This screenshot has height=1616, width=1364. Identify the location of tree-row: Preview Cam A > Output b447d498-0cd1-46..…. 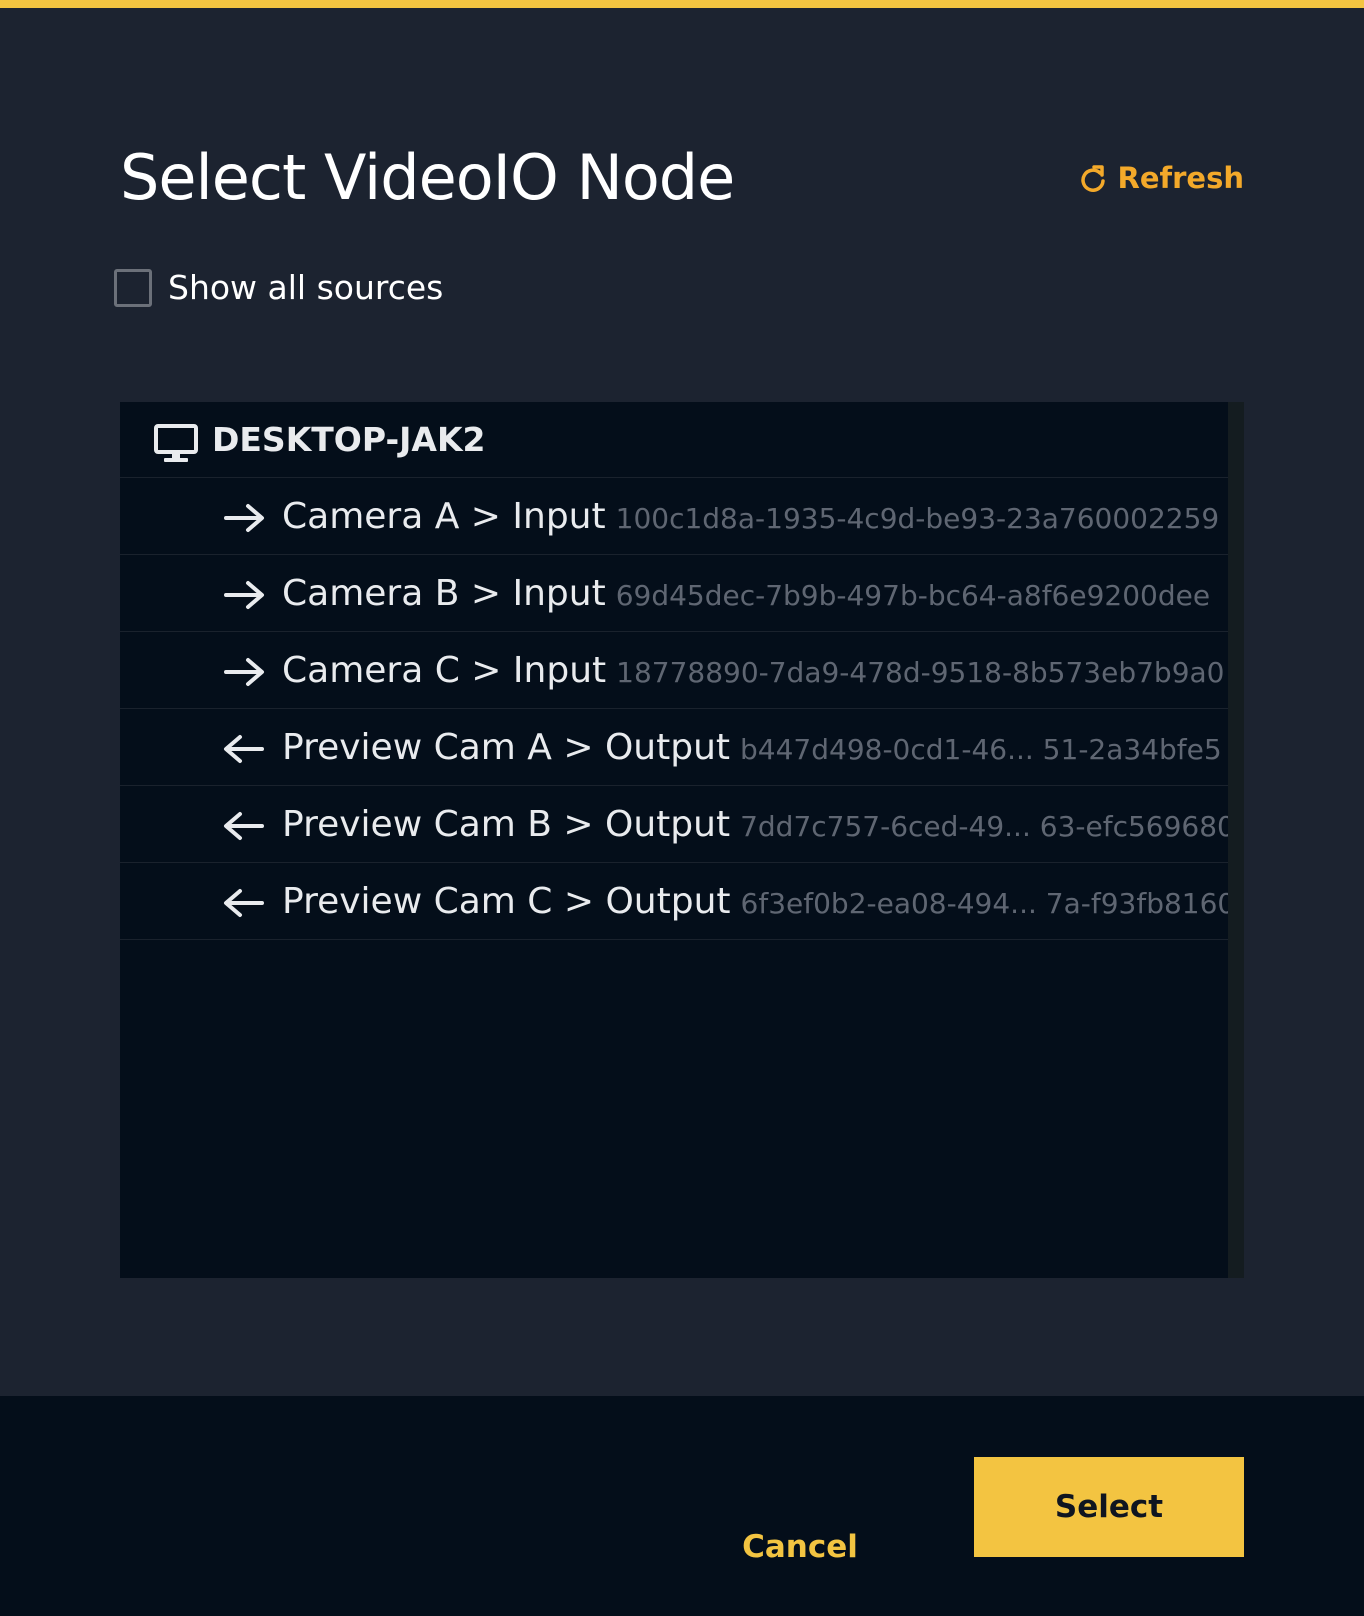
(674, 747).